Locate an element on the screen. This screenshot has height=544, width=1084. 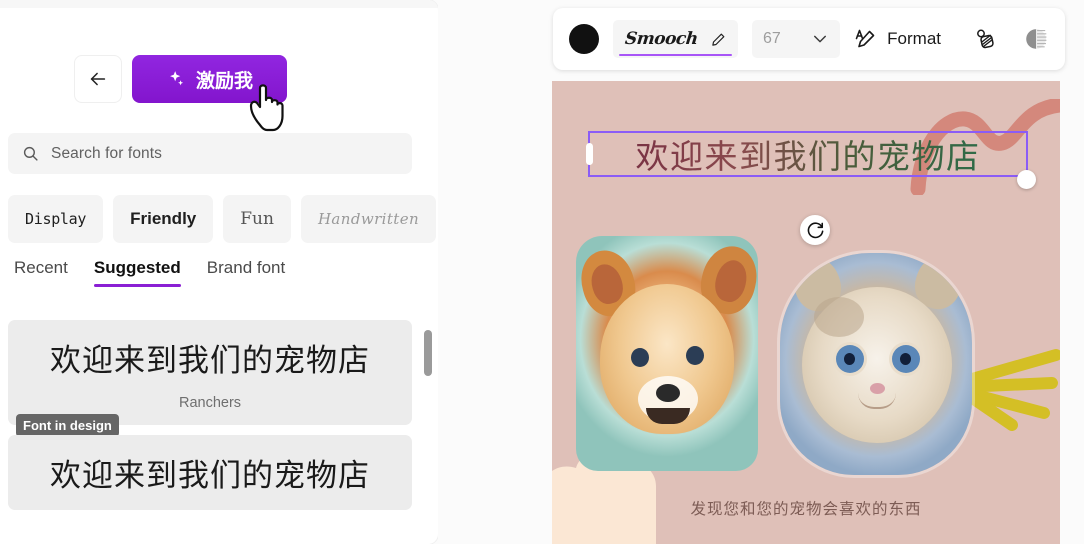
chip-fun-label: Fun is located at coordinates (257, 219).